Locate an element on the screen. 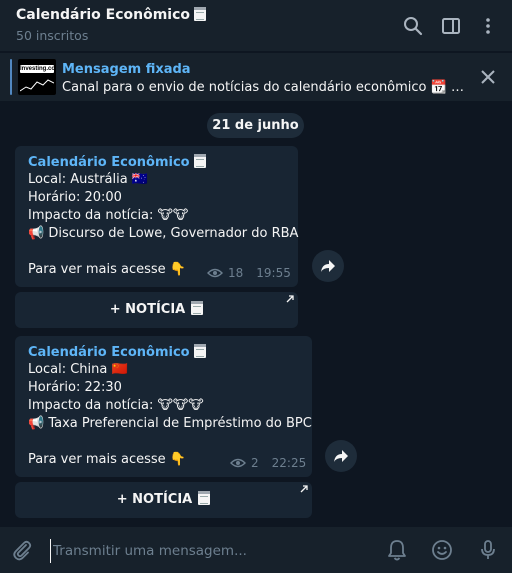 The image size is (512, 573). microphone-icon is located at coordinates (488, 549).